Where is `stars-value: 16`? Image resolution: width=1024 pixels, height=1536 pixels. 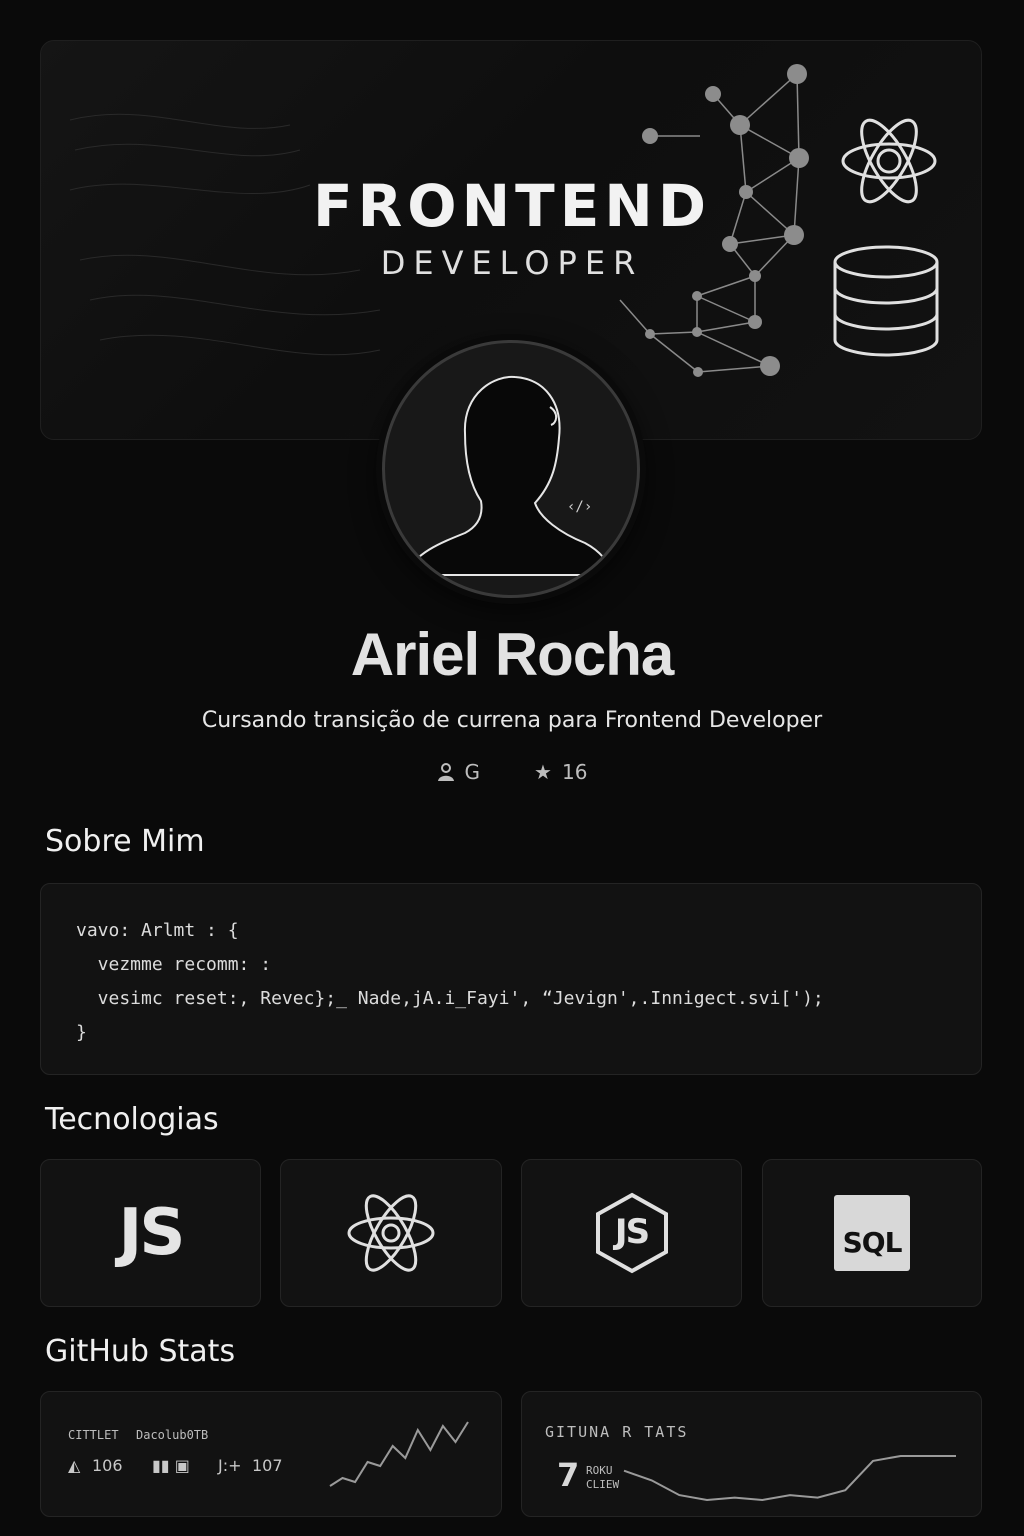
stars-value: 16 is located at coordinates (574, 772).